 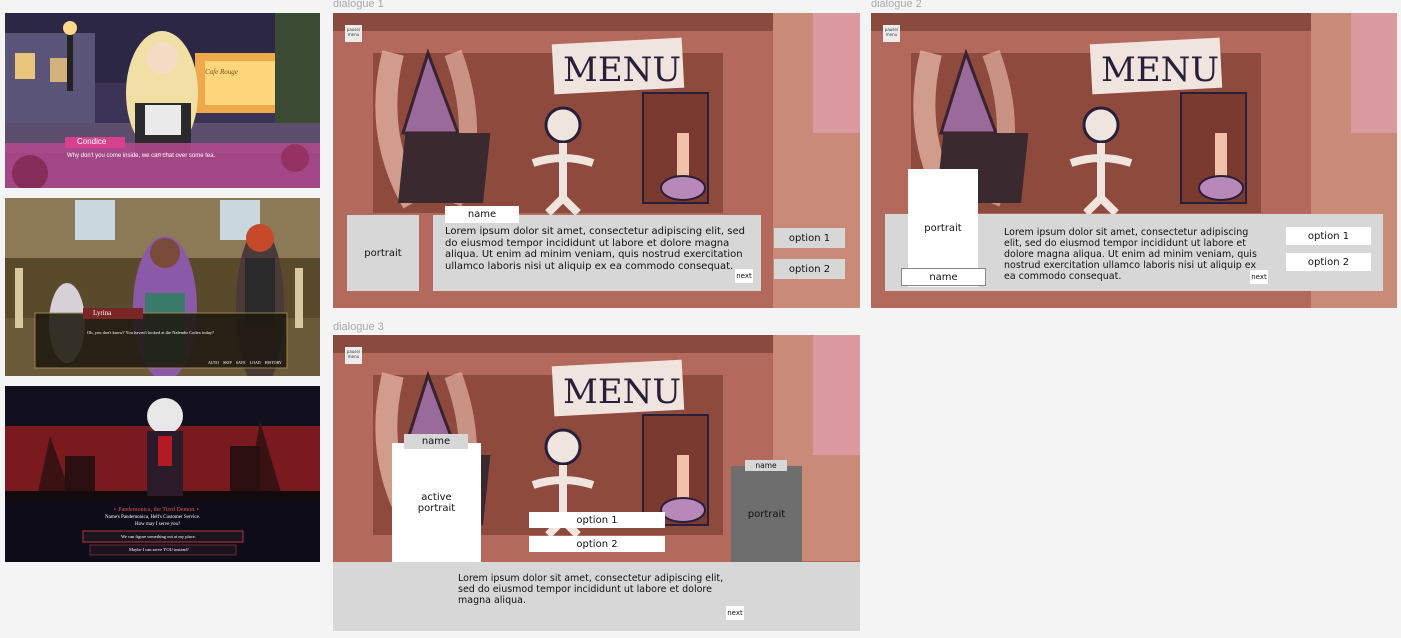 I want to click on frame-label-dialogue-2: dialogue 2, so click(x=896, y=5).